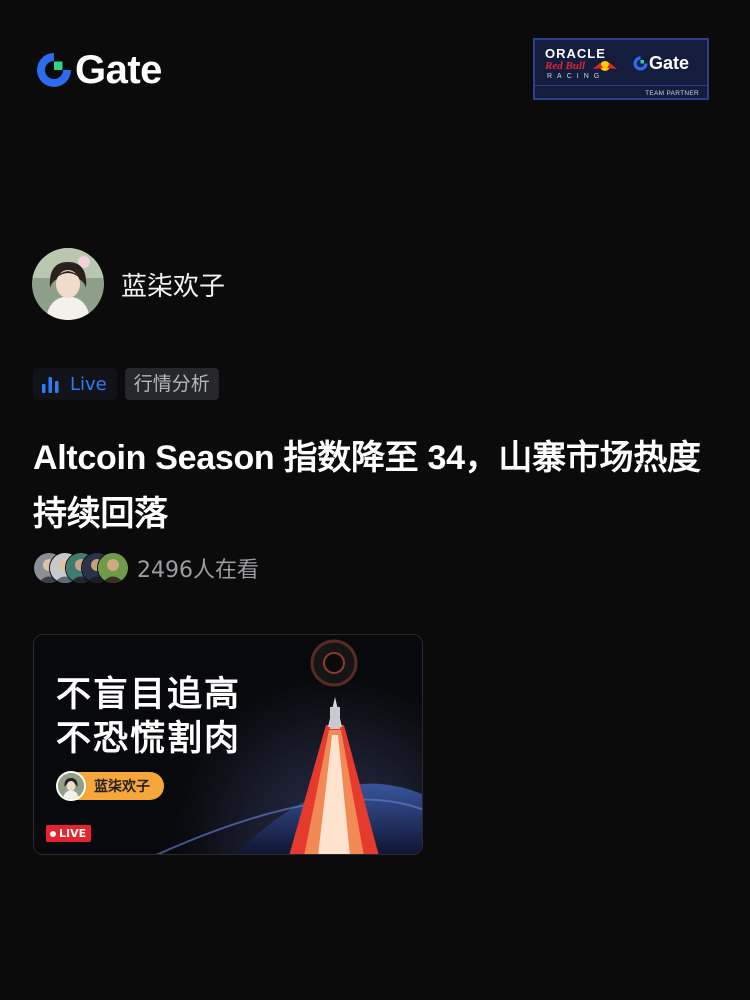 The image size is (750, 1000). What do you see at coordinates (113, 568) in the screenshot?
I see `viewer-avatar` at bounding box center [113, 568].